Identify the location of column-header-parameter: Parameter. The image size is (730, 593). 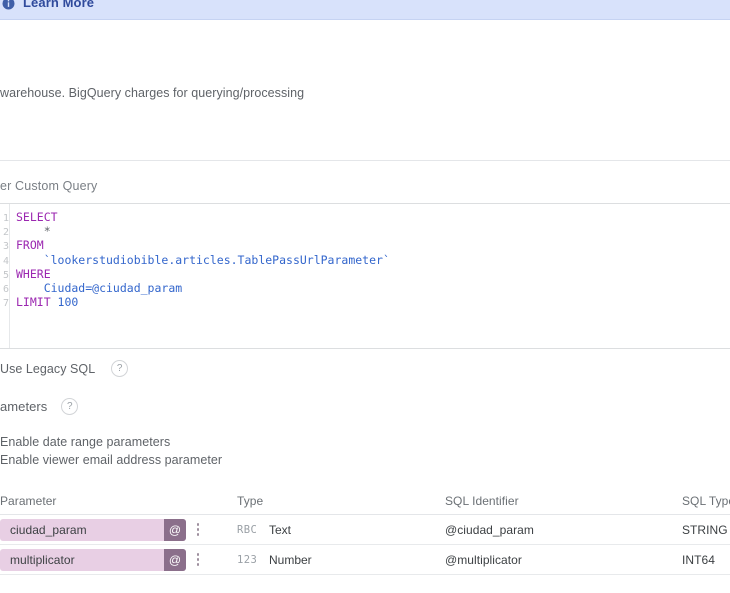
(28, 501).